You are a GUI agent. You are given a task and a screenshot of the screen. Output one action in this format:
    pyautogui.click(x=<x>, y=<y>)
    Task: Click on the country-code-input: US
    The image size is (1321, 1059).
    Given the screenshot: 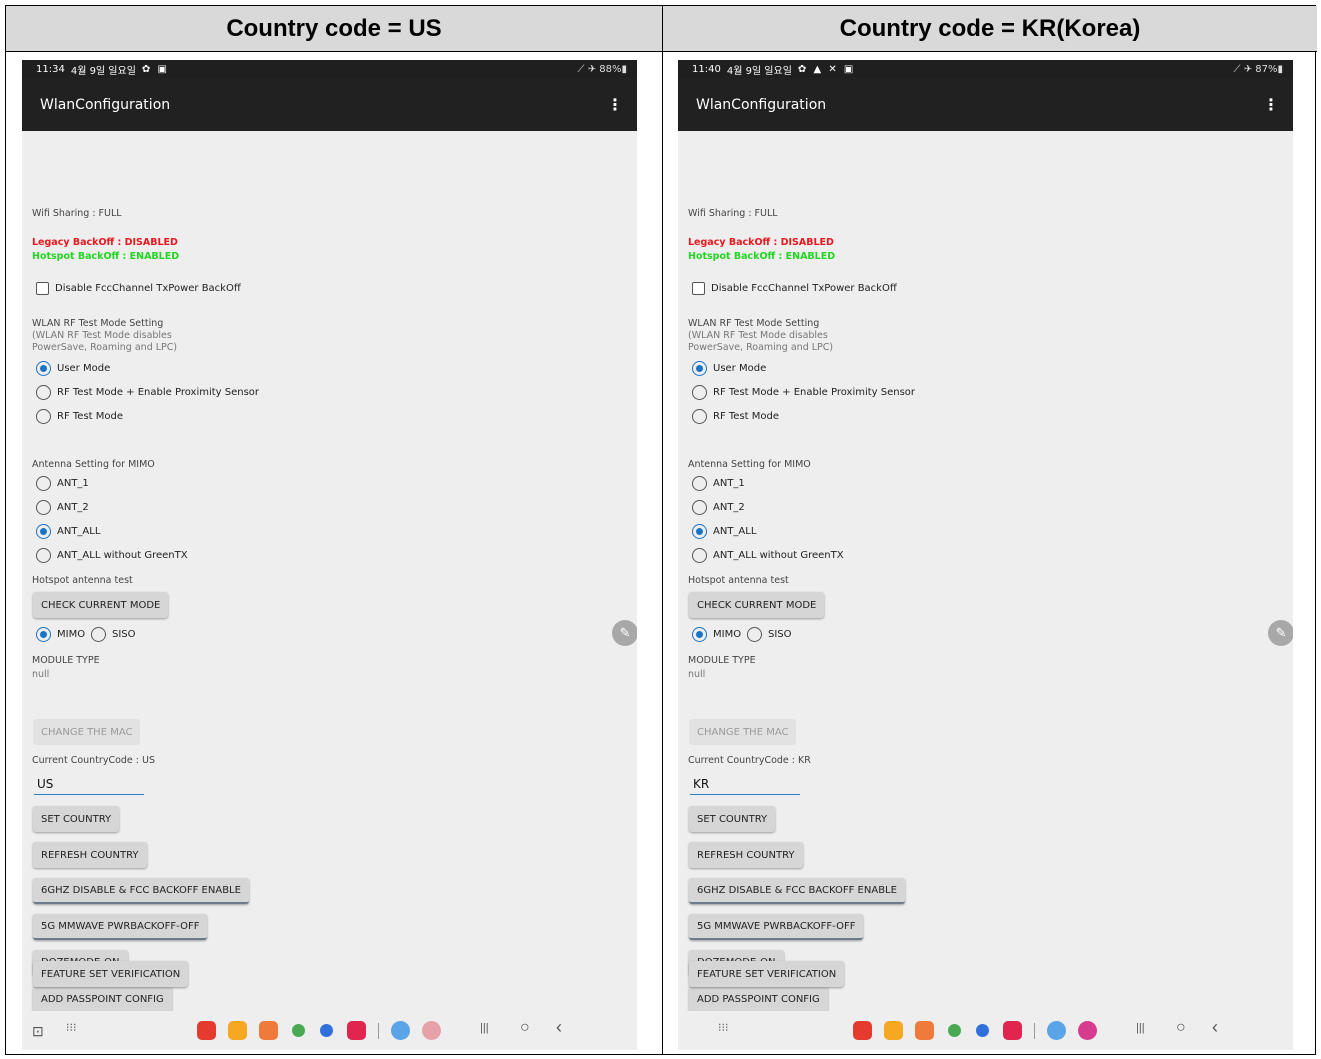 What is the action you would take?
    pyautogui.click(x=89, y=784)
    